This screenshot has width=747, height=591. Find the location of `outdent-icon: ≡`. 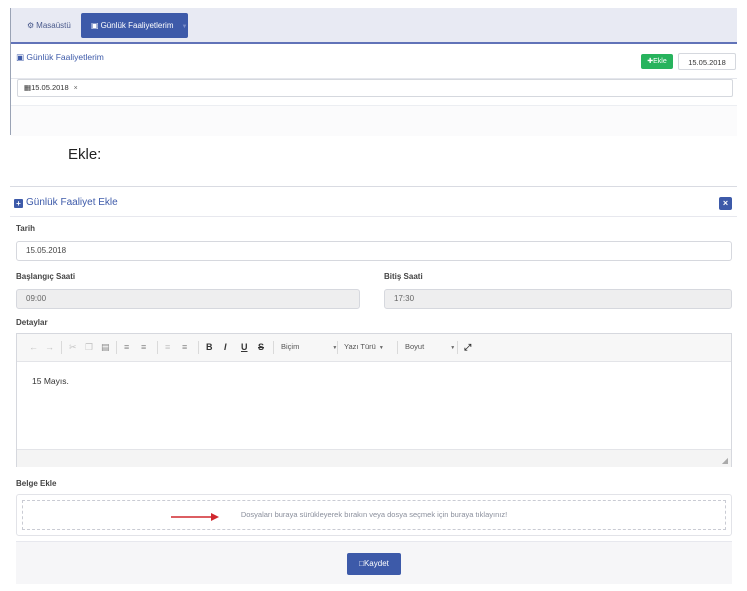

outdent-icon: ≡ is located at coordinates (167, 347).